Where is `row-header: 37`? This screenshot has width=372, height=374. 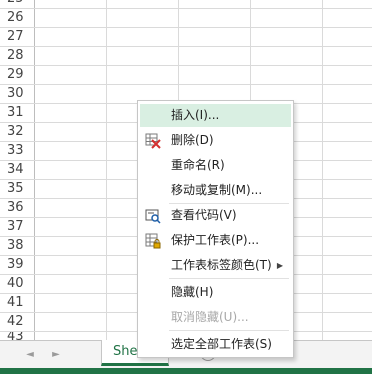
row-header: 37 is located at coordinates (17, 227).